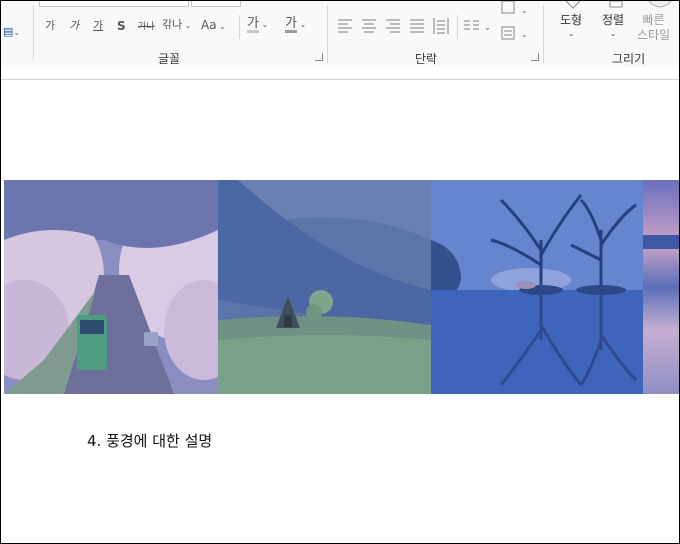 The width and height of the screenshot is (680, 544). What do you see at coordinates (537, 287) in the screenshot?
I see `lake-trees-reflection-photo` at bounding box center [537, 287].